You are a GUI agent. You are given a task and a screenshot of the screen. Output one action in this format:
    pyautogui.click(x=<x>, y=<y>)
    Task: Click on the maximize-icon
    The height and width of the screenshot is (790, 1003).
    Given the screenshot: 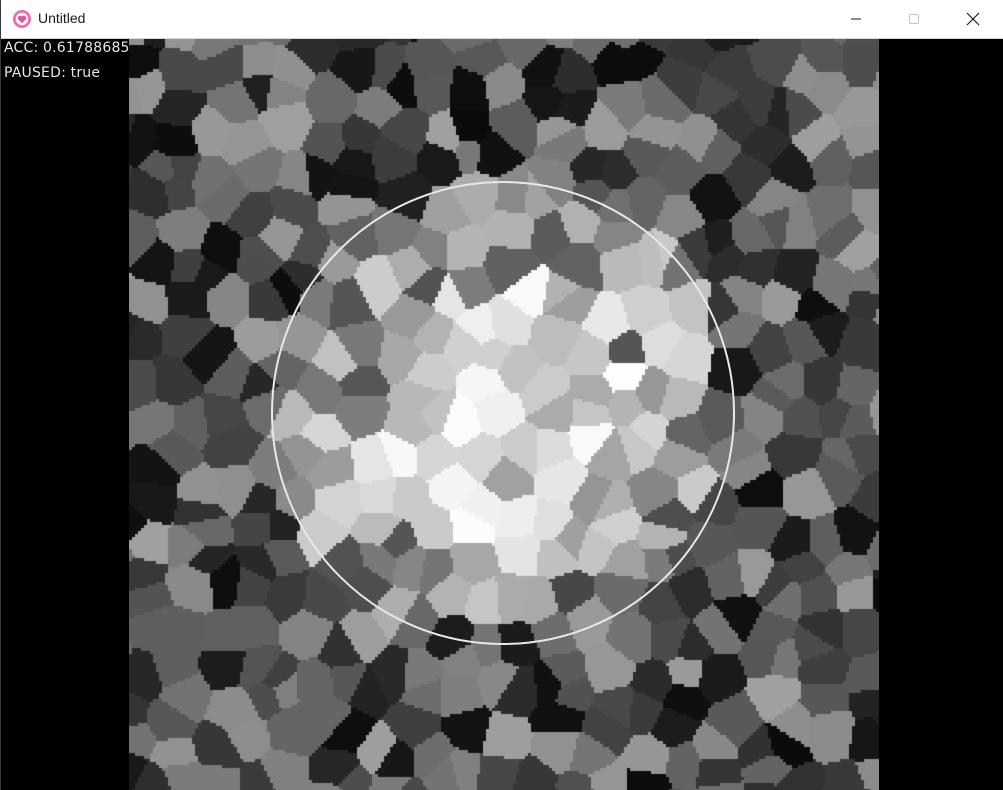 What is the action you would take?
    pyautogui.click(x=914, y=19)
    